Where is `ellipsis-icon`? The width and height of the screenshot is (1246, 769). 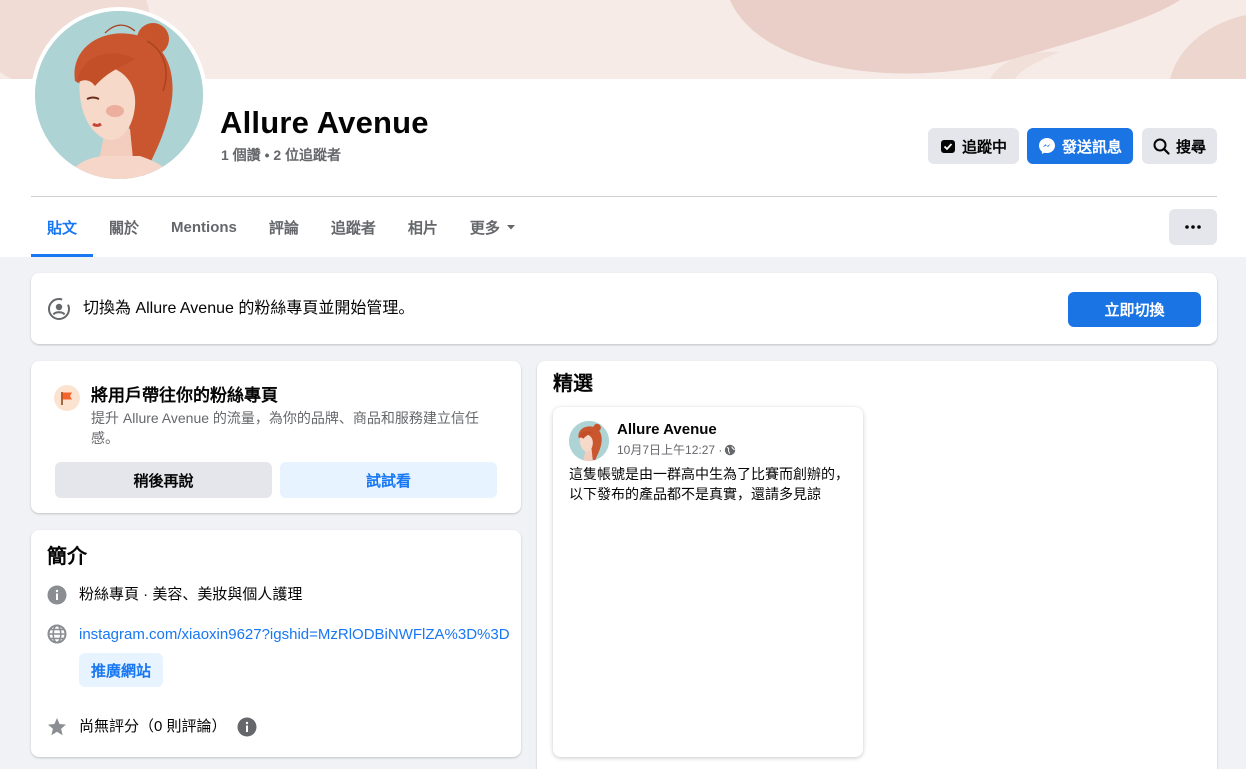 ellipsis-icon is located at coordinates (1193, 227).